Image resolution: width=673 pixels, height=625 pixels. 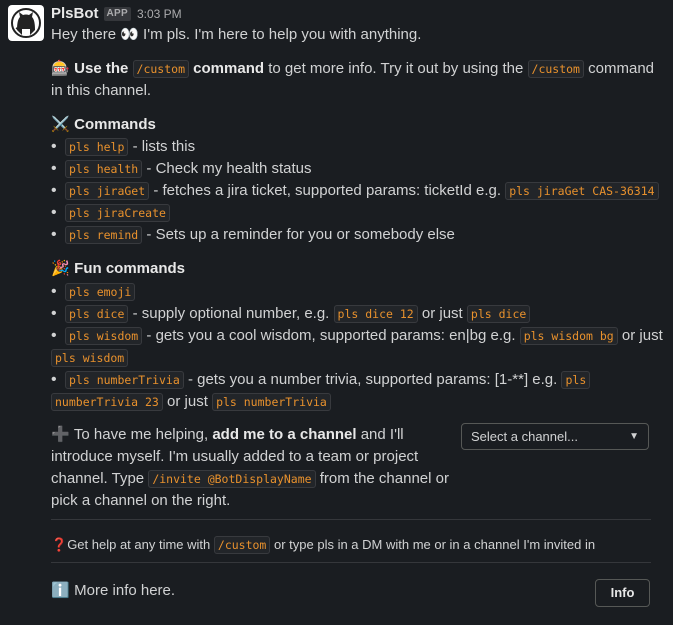 I want to click on list-item: pls help - lists this, so click(x=123, y=147).